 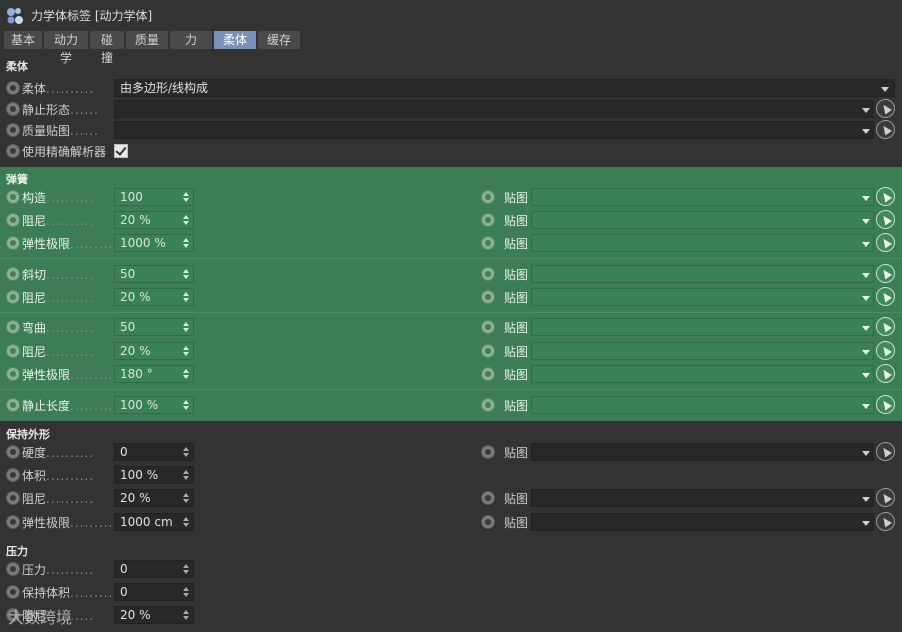 What do you see at coordinates (494, 109) in the screenshot?
I see `rest-shape-link-field` at bounding box center [494, 109].